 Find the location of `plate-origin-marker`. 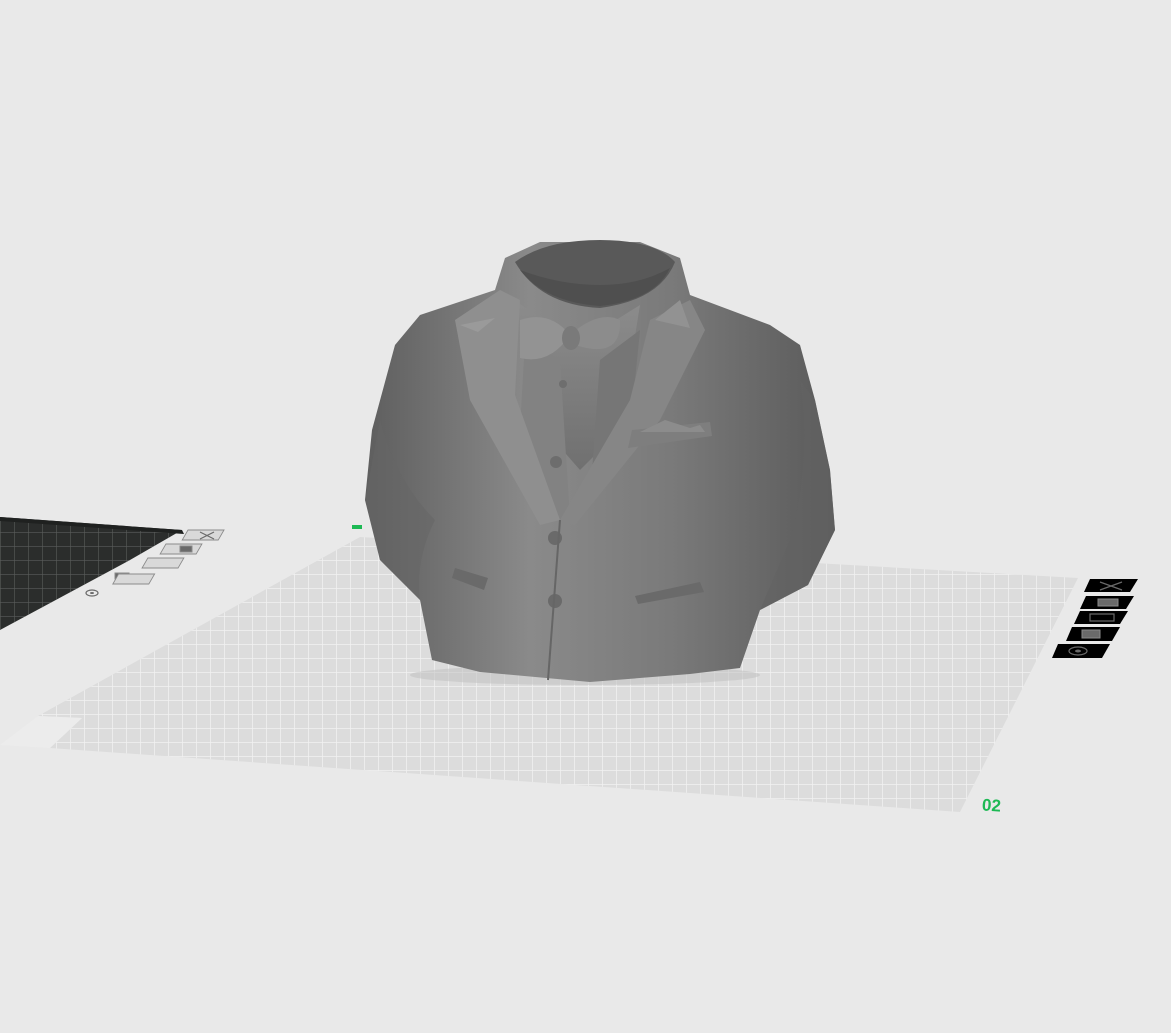

plate-origin-marker is located at coordinates (357, 527).